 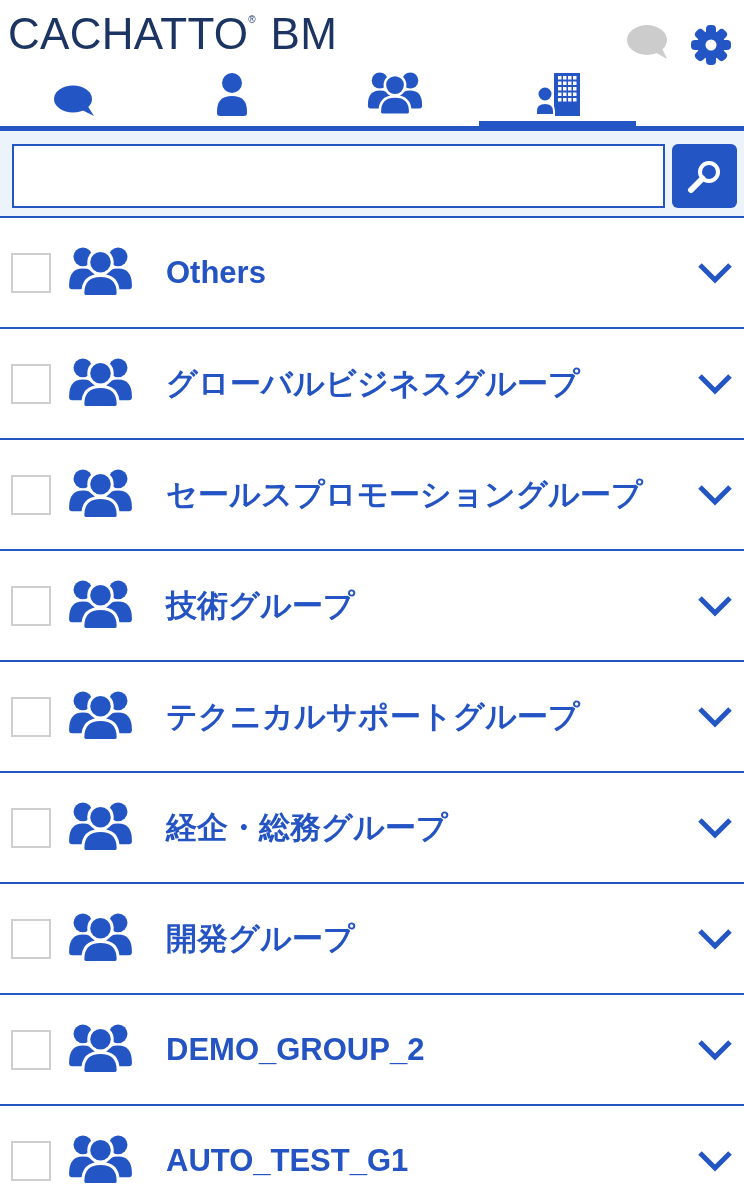 I want to click on group-name: 開発グループ, so click(x=431, y=938).